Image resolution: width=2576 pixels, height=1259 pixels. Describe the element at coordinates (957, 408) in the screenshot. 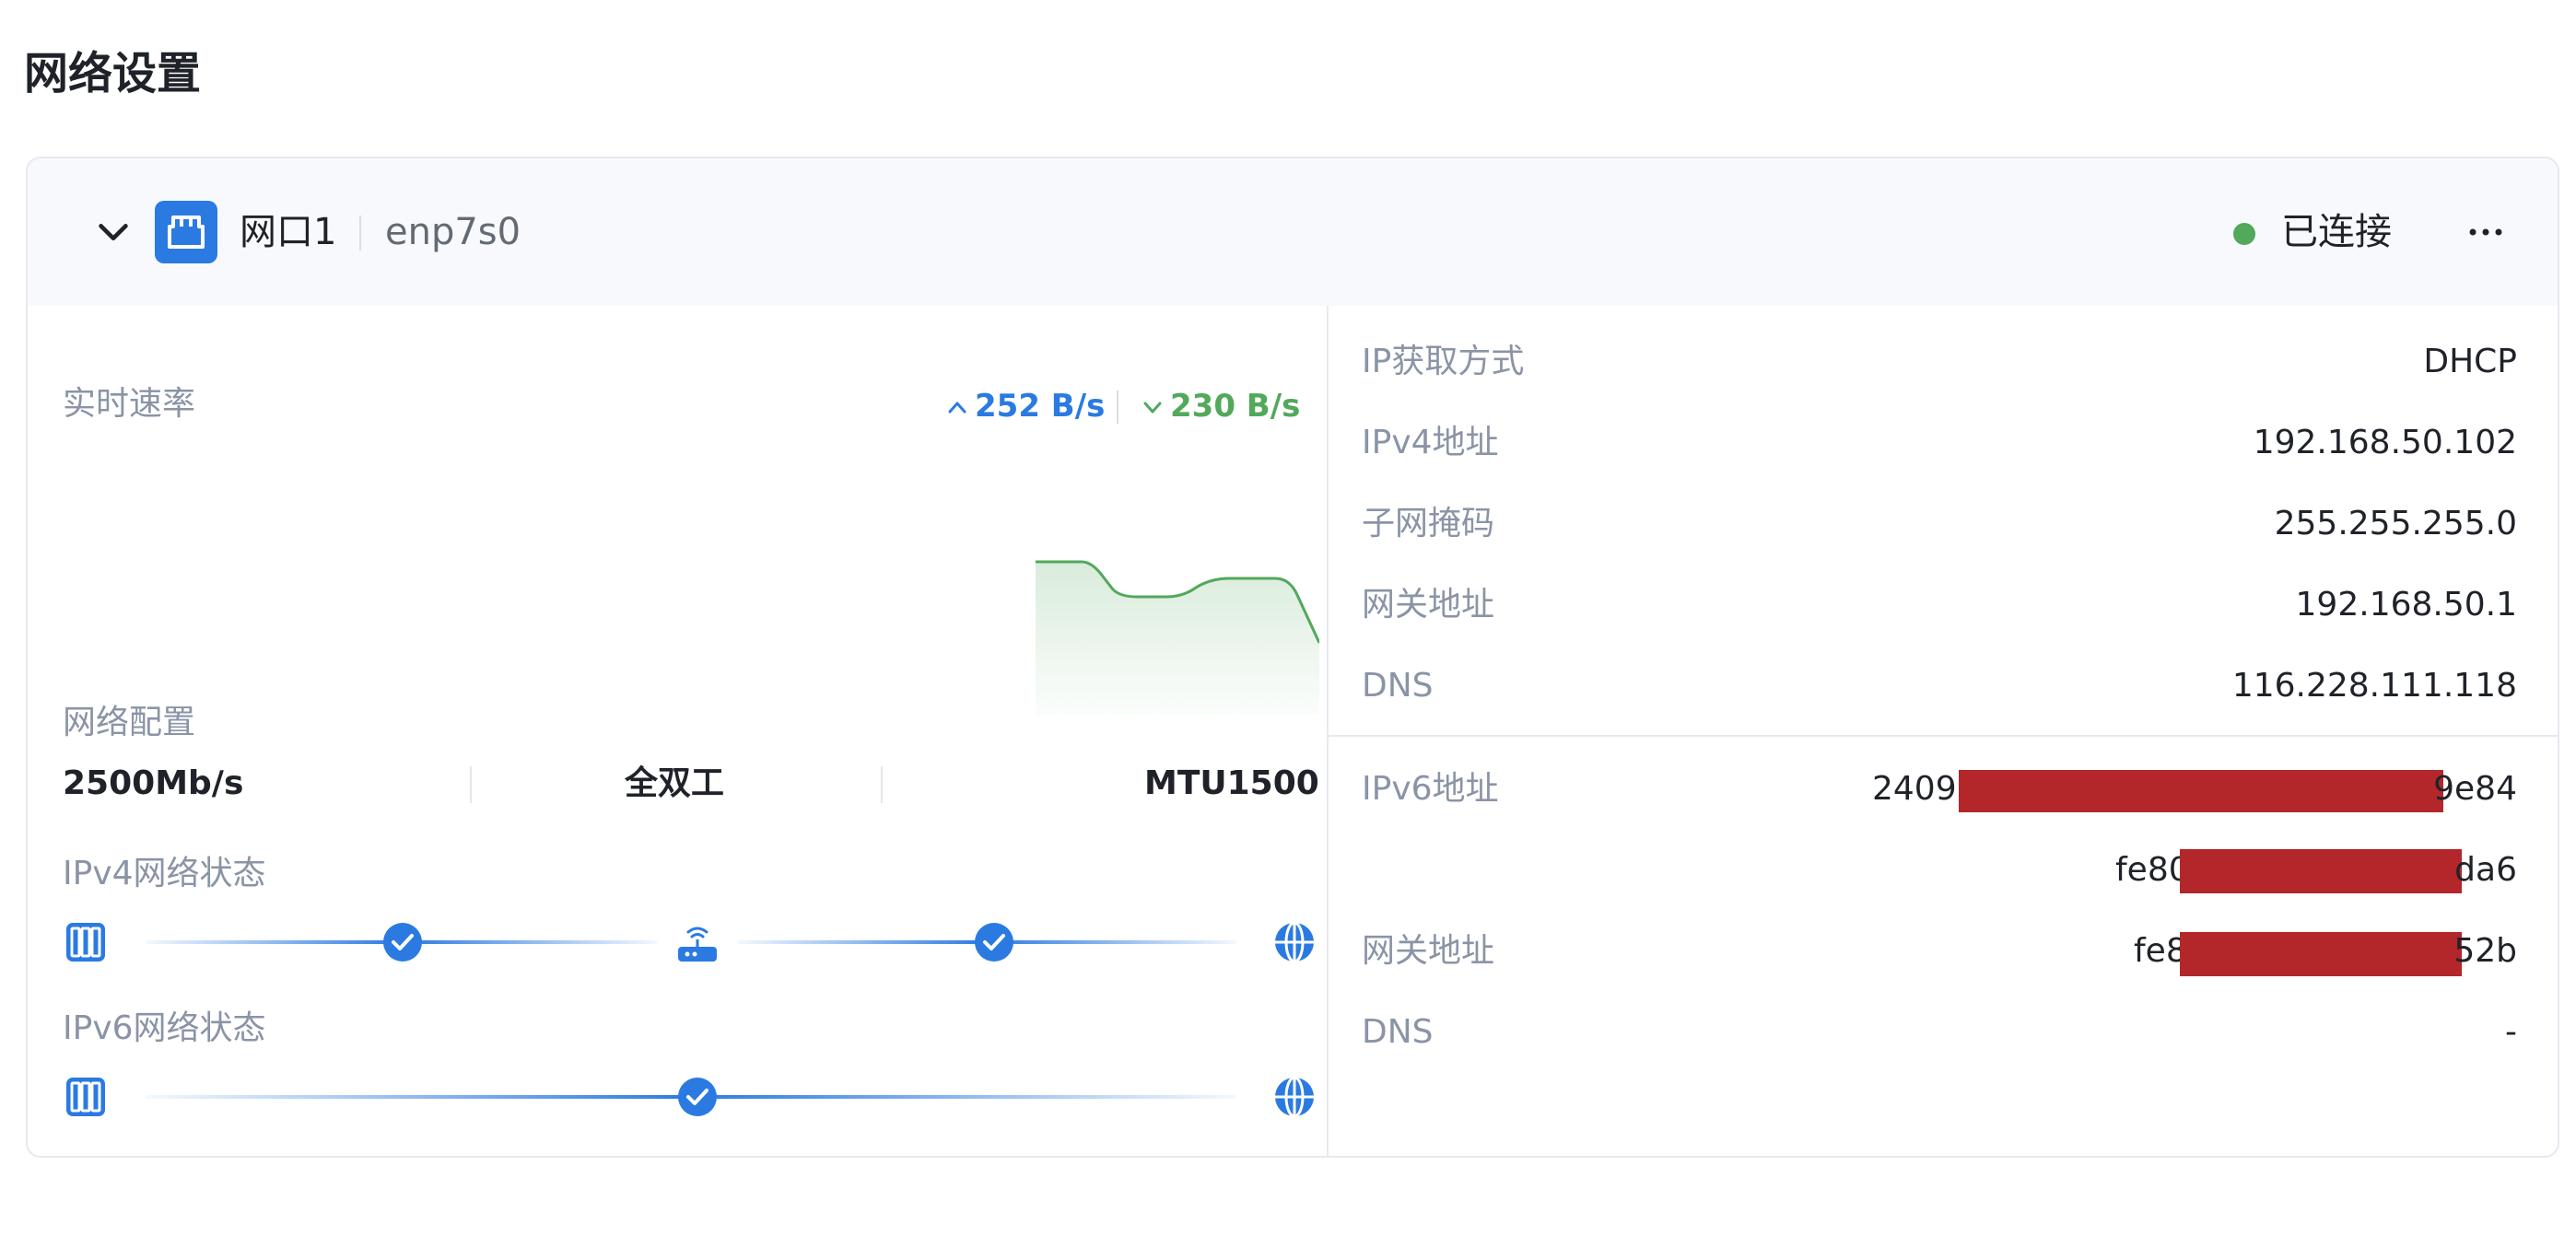

I see `upload-arrow-icon` at that location.